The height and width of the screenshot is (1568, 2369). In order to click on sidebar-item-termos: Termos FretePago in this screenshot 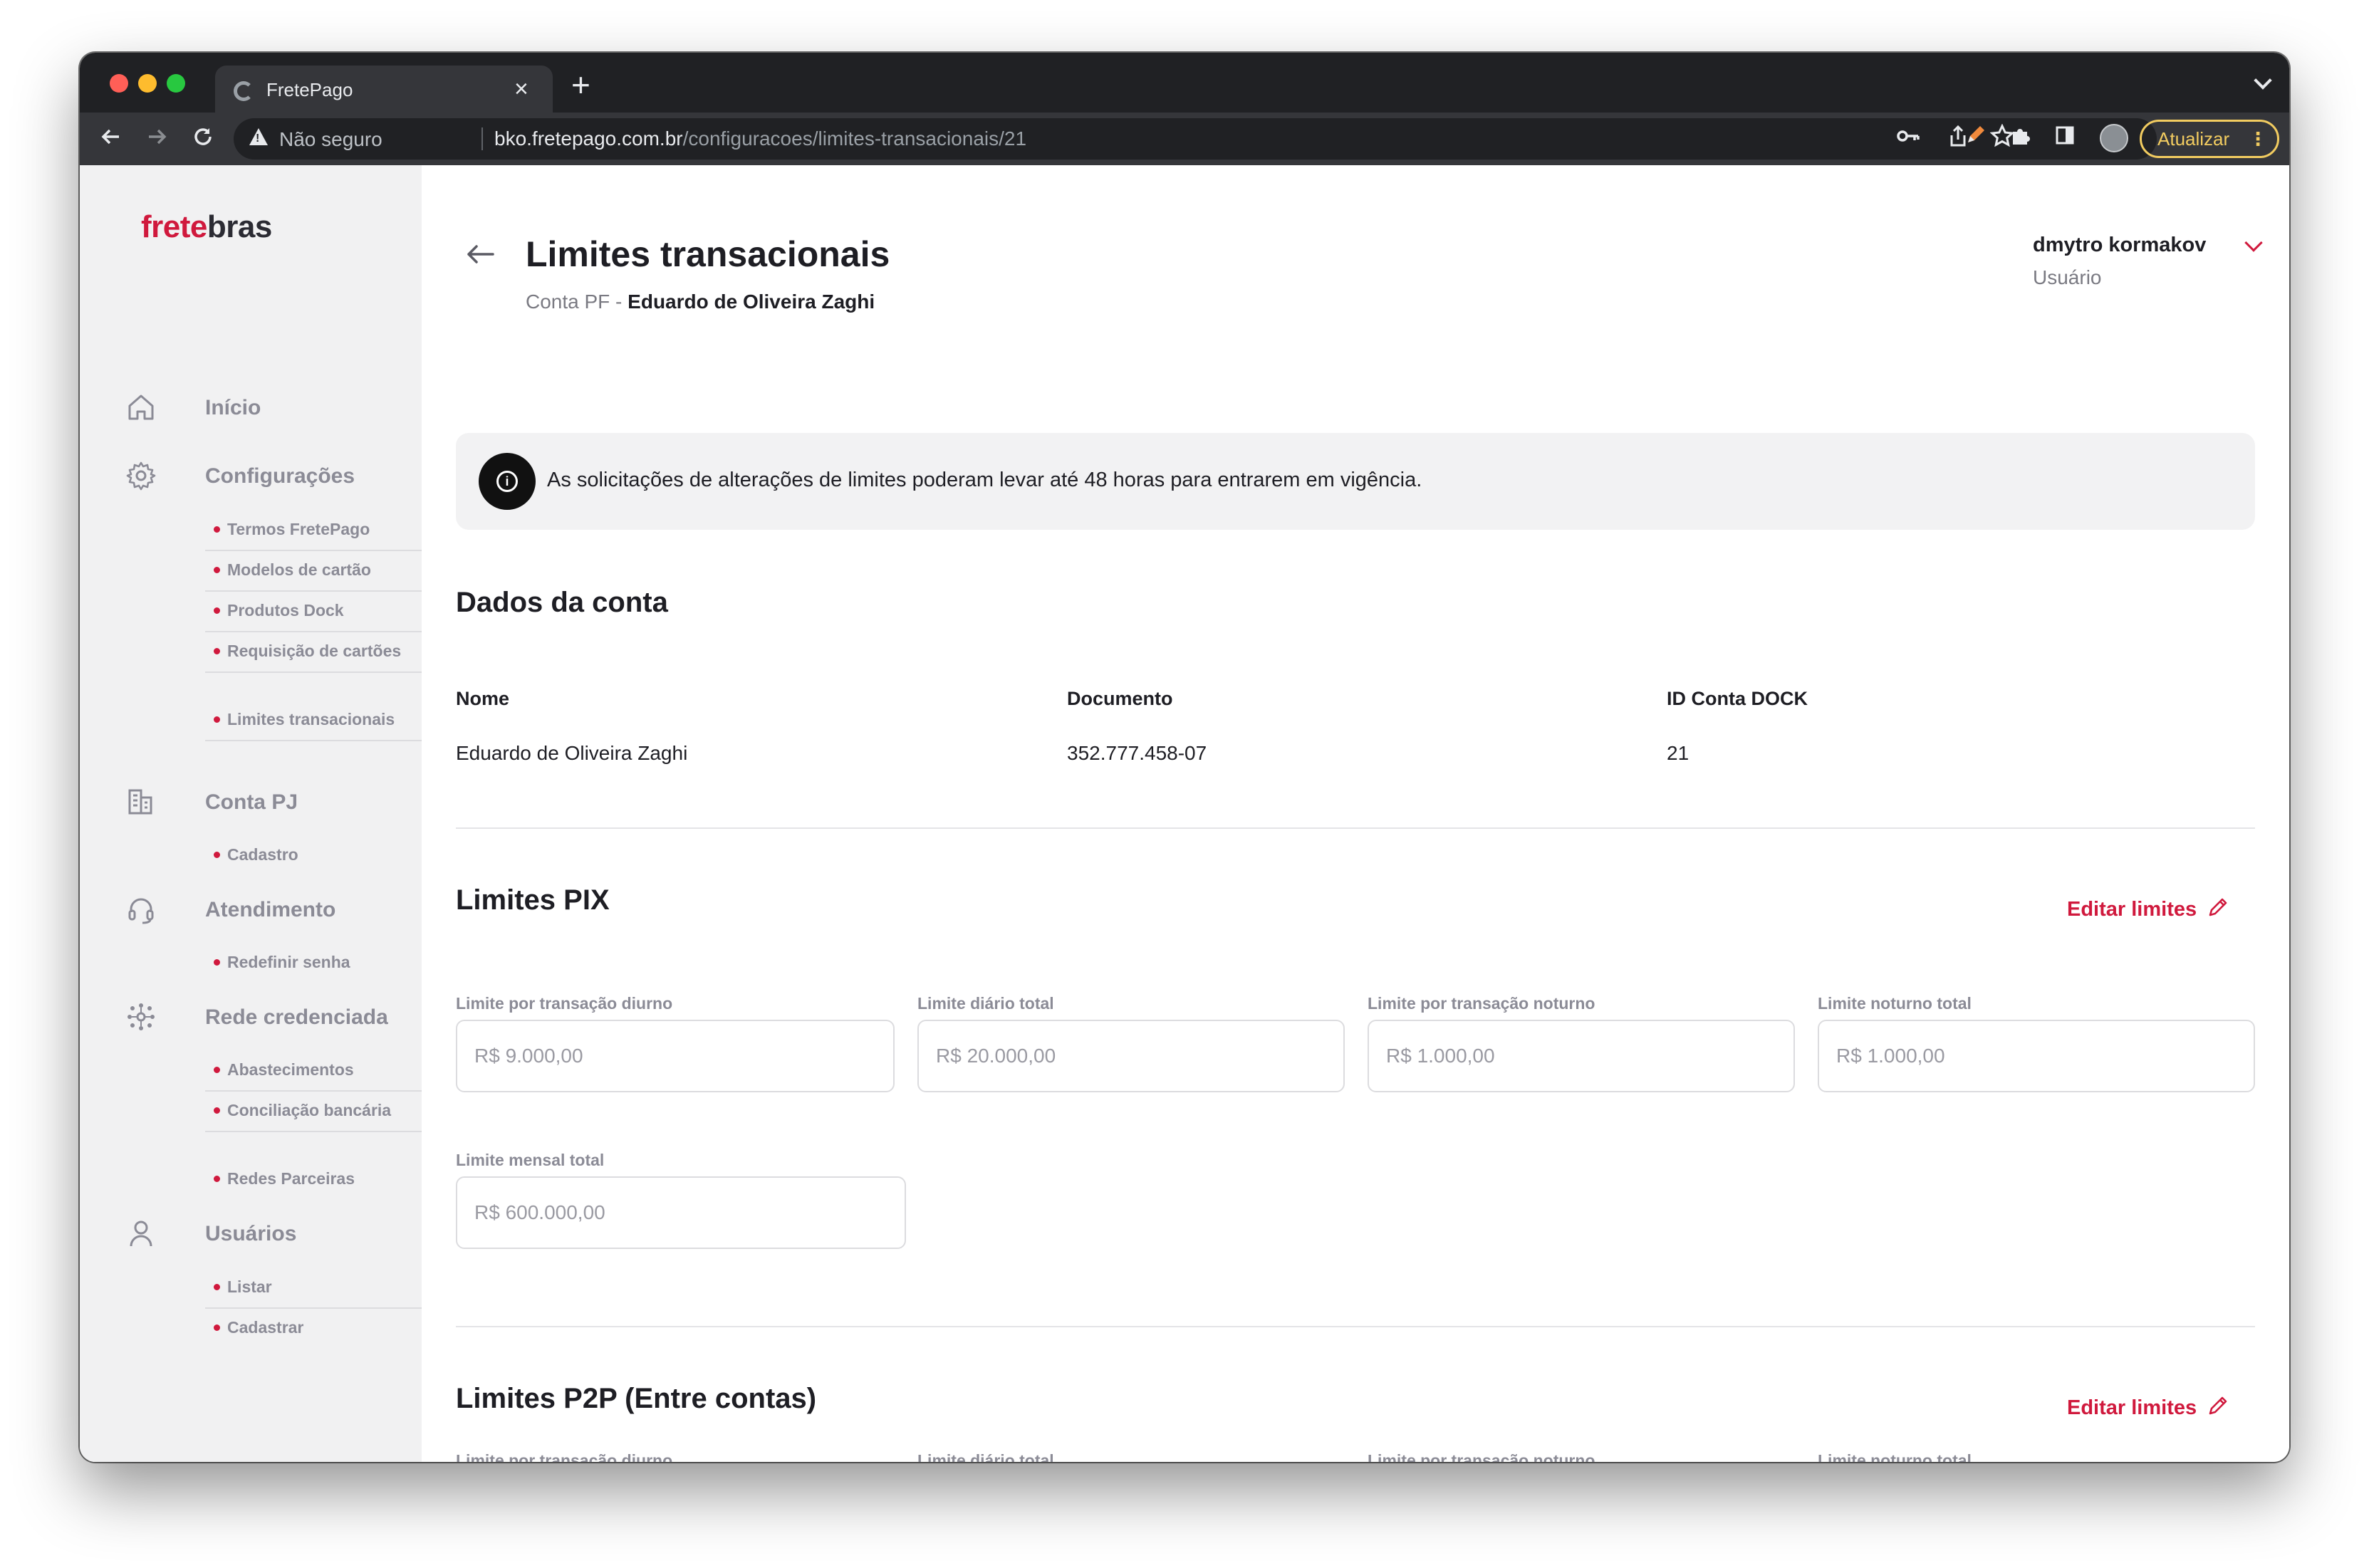, I will do `click(313, 533)`.